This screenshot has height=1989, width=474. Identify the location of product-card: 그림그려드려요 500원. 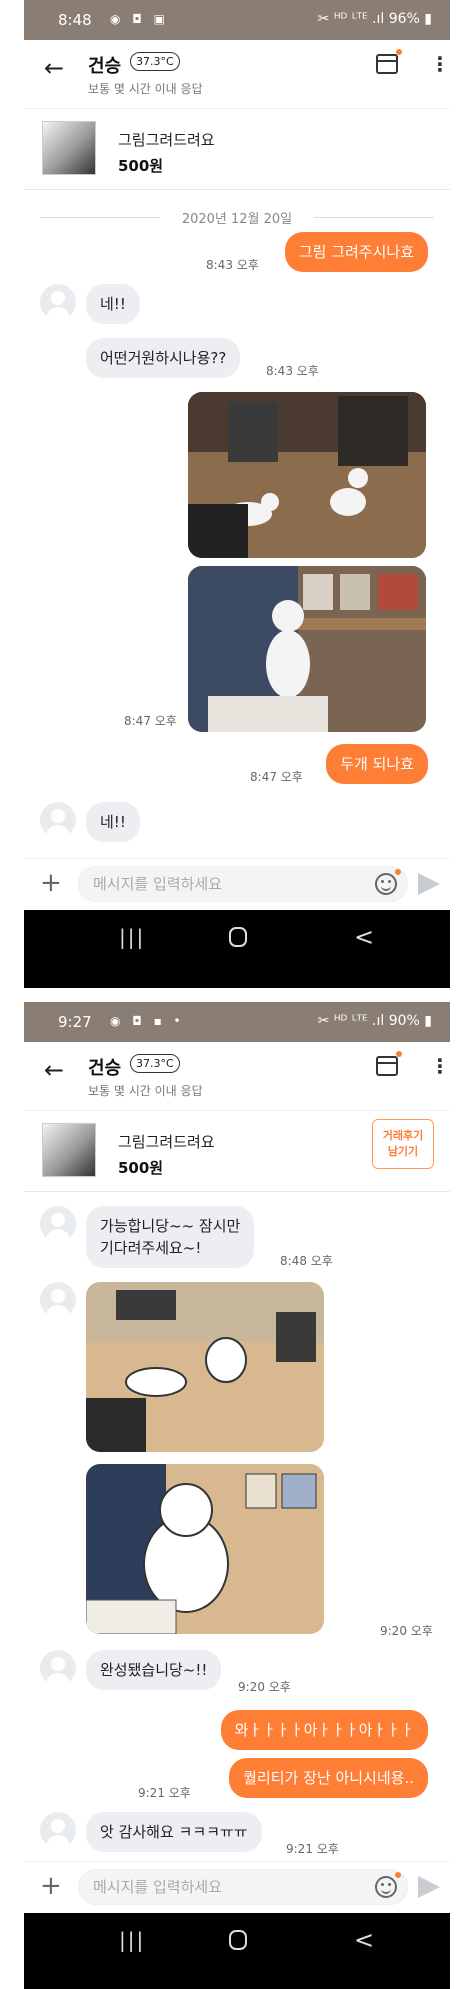
(237, 149).